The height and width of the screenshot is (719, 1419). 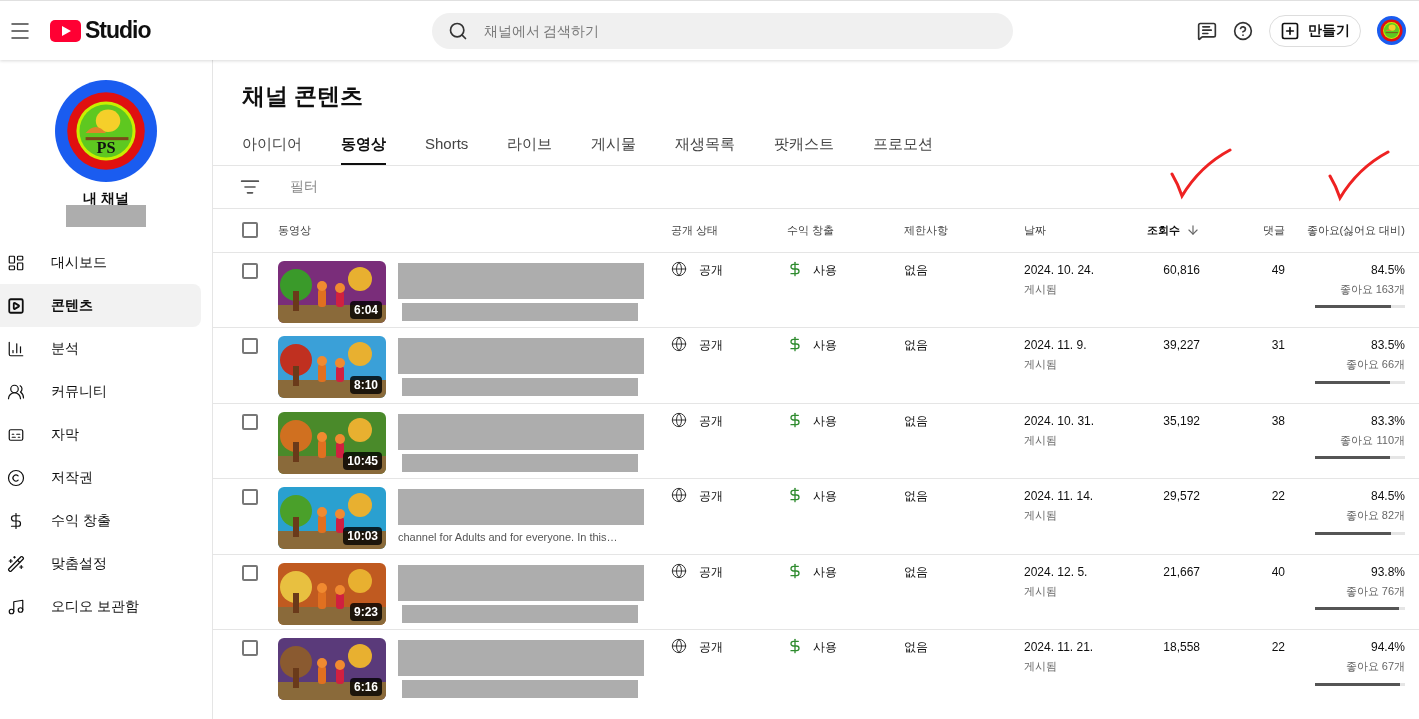 I want to click on tab: 라이브, so click(x=530, y=145).